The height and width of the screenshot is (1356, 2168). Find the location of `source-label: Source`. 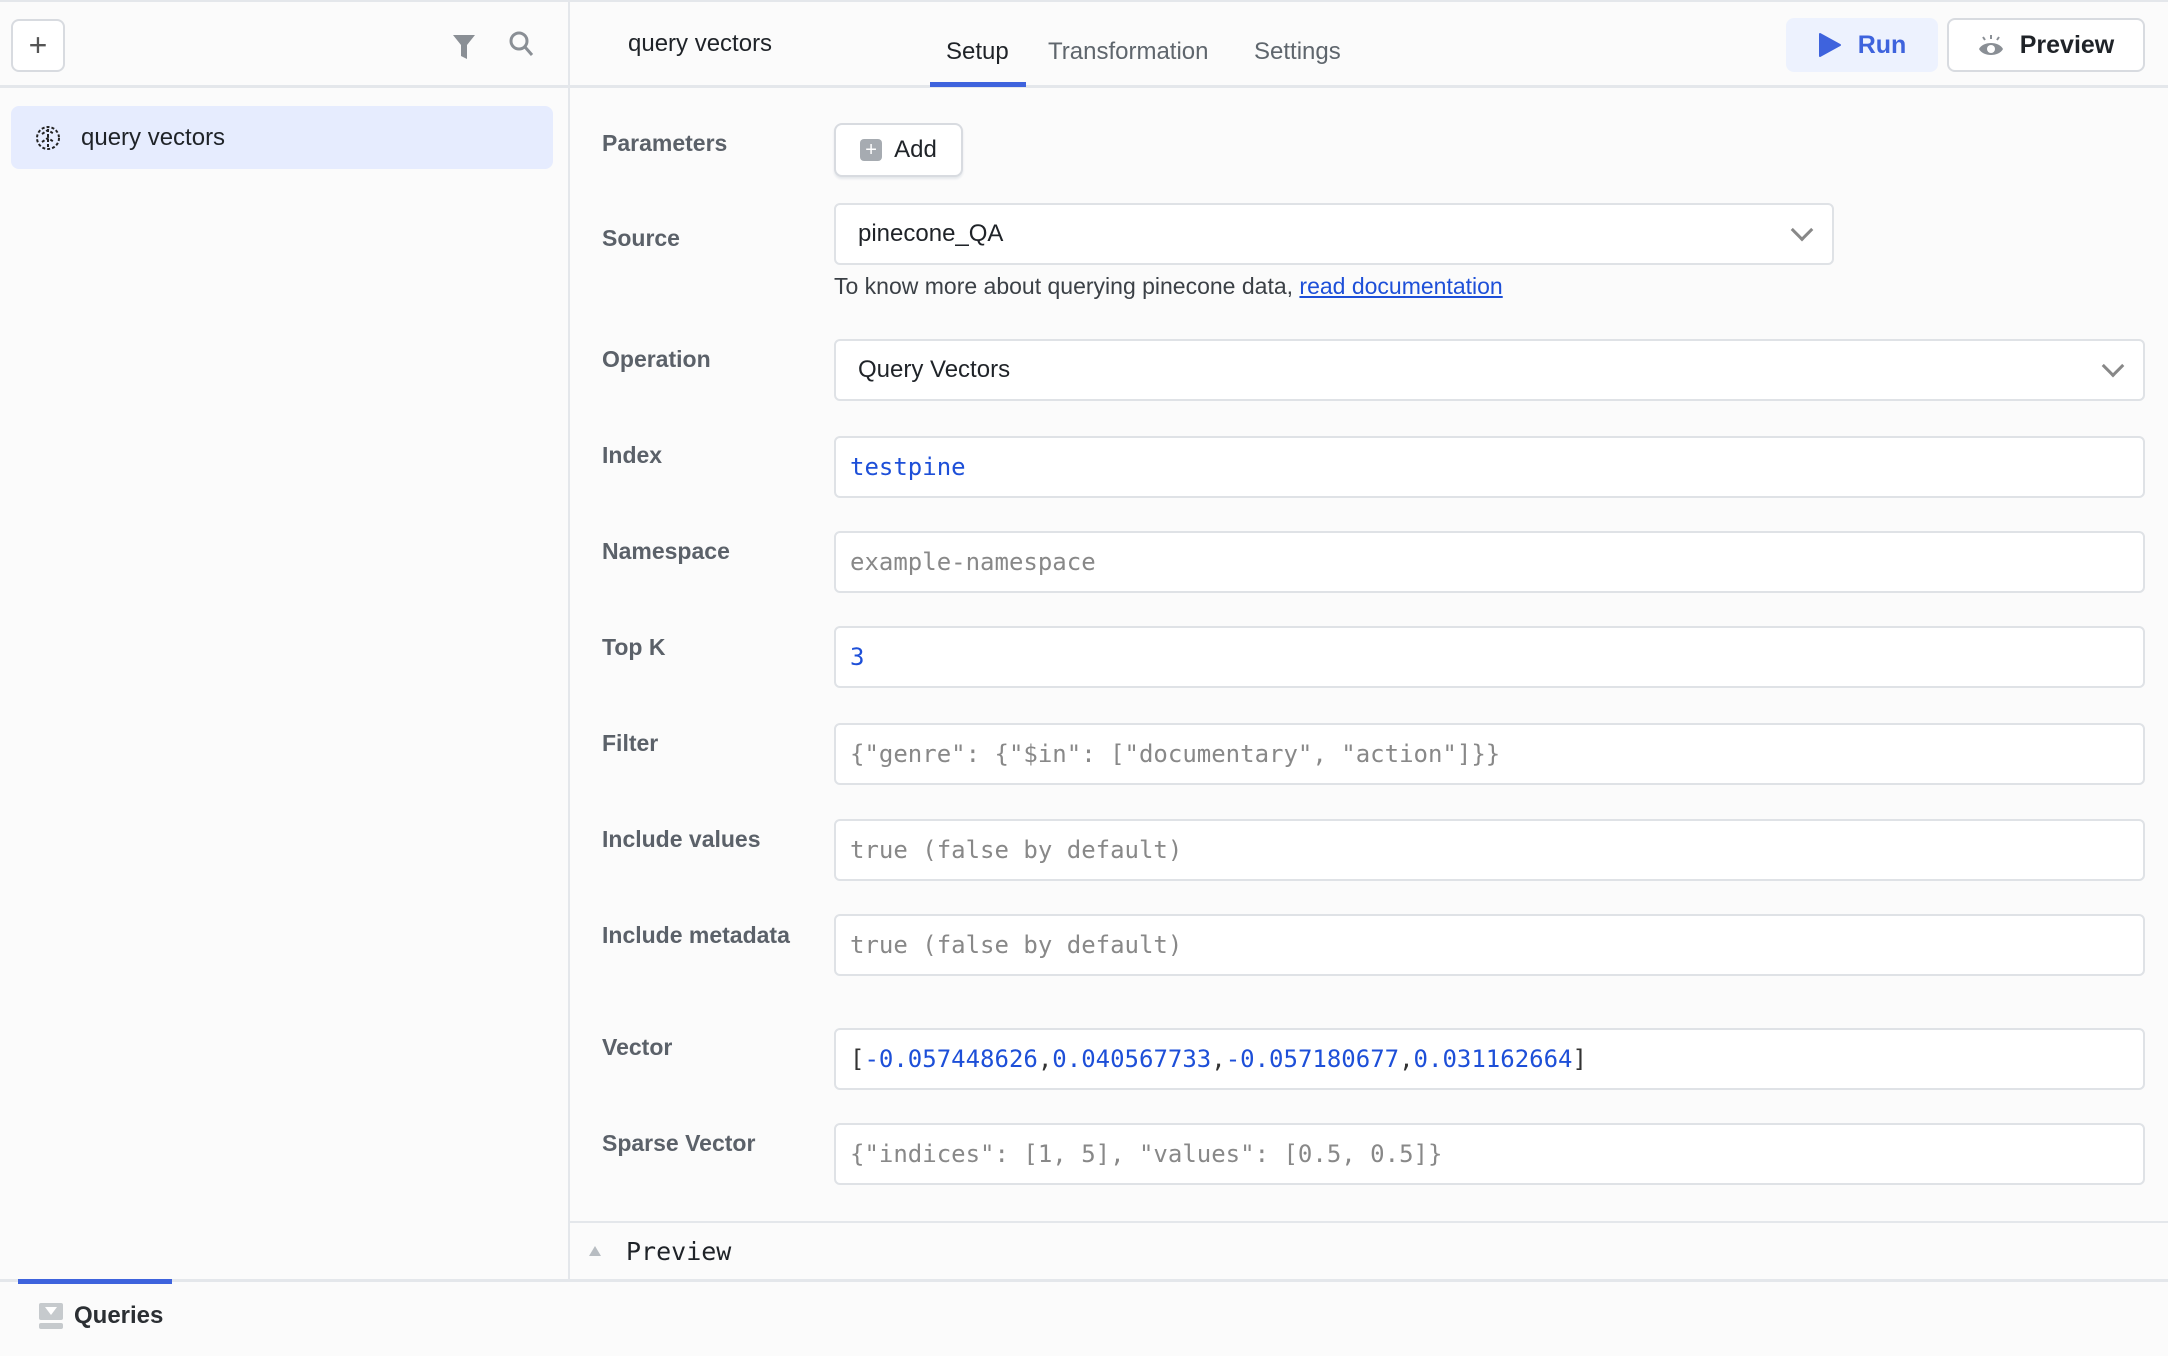

source-label: Source is located at coordinates (641, 238).